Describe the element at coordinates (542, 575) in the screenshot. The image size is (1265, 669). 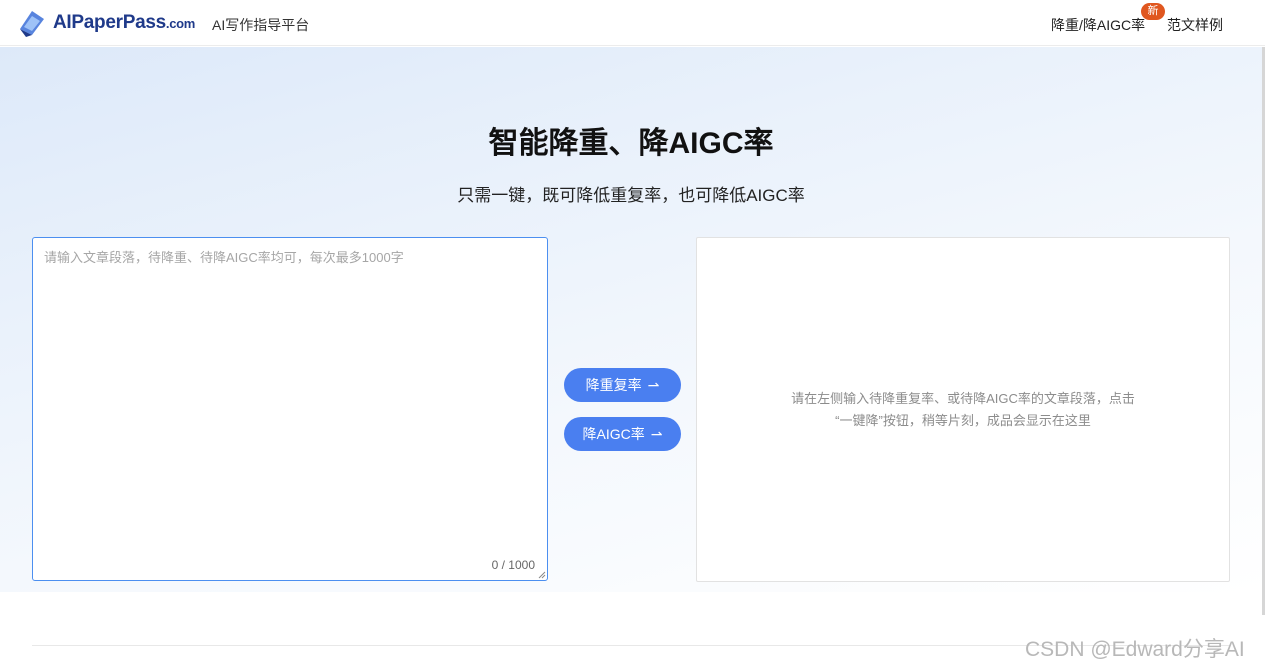
I see `resize-handle-icon` at that location.